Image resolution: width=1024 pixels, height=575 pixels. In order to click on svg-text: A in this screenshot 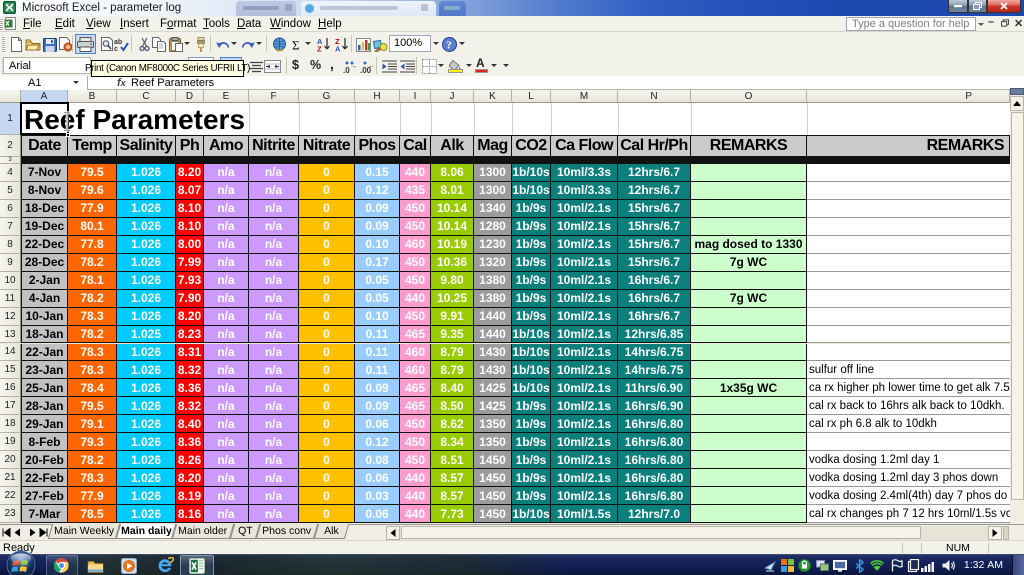, I will do `click(338, 49)`.